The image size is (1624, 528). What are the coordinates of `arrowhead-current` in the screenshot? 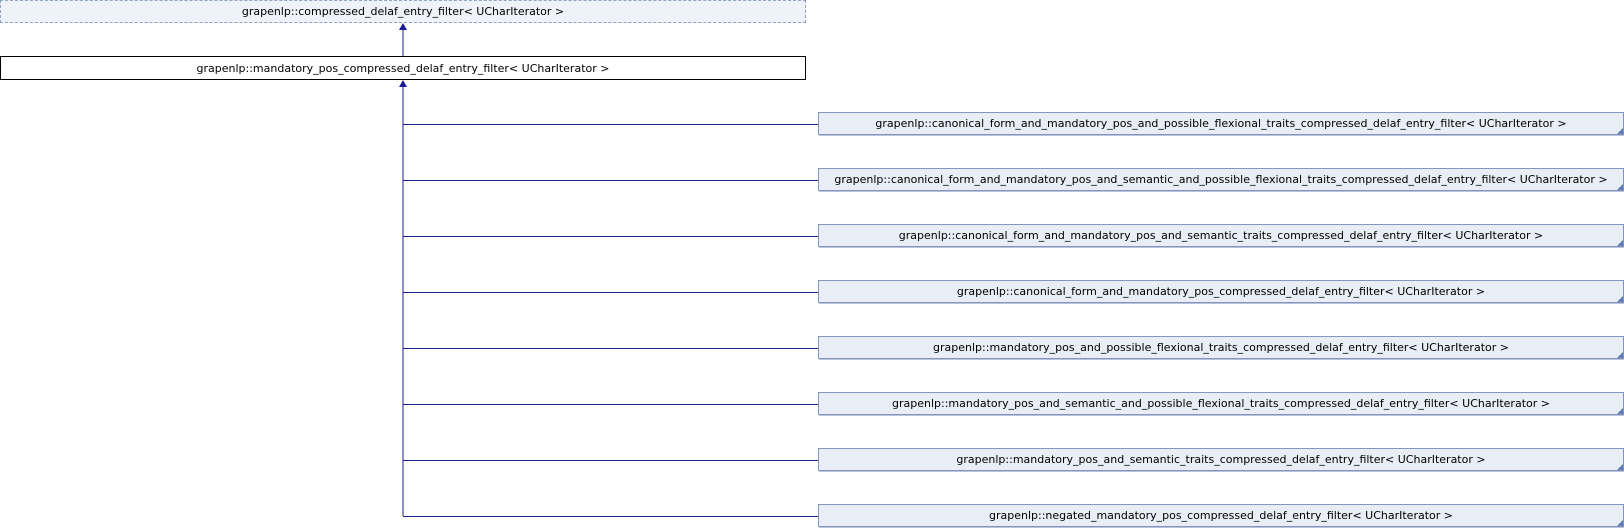 It's located at (403, 83).